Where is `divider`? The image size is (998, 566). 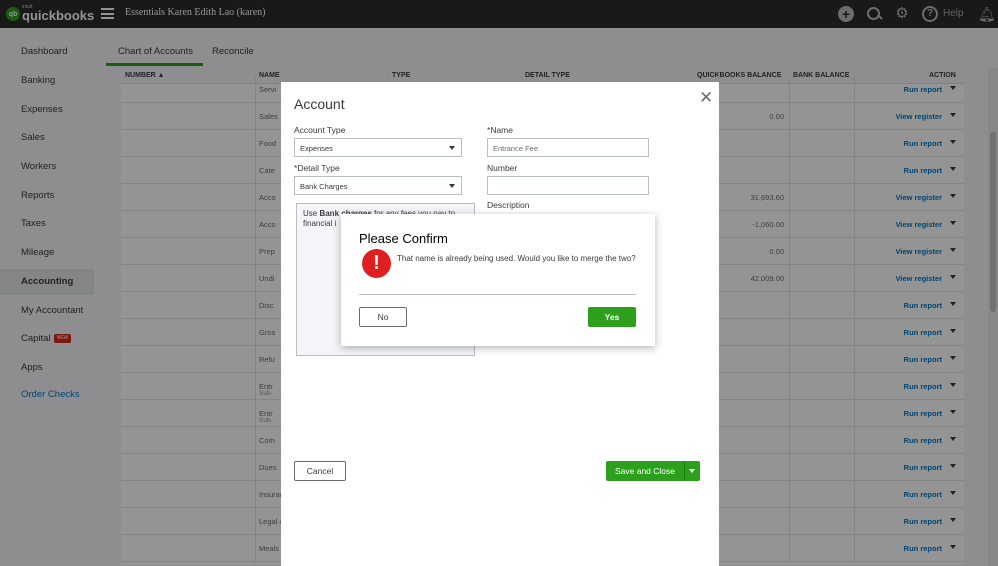
divider is located at coordinates (497, 294).